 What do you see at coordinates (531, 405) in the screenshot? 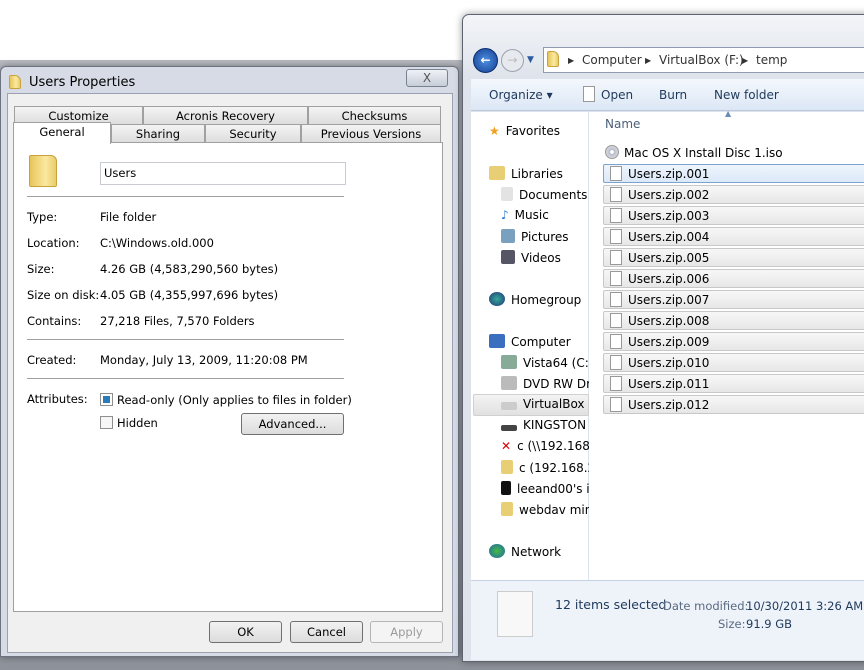
I see `nav-virtualbox-drive: VirtualBox (F:)` at bounding box center [531, 405].